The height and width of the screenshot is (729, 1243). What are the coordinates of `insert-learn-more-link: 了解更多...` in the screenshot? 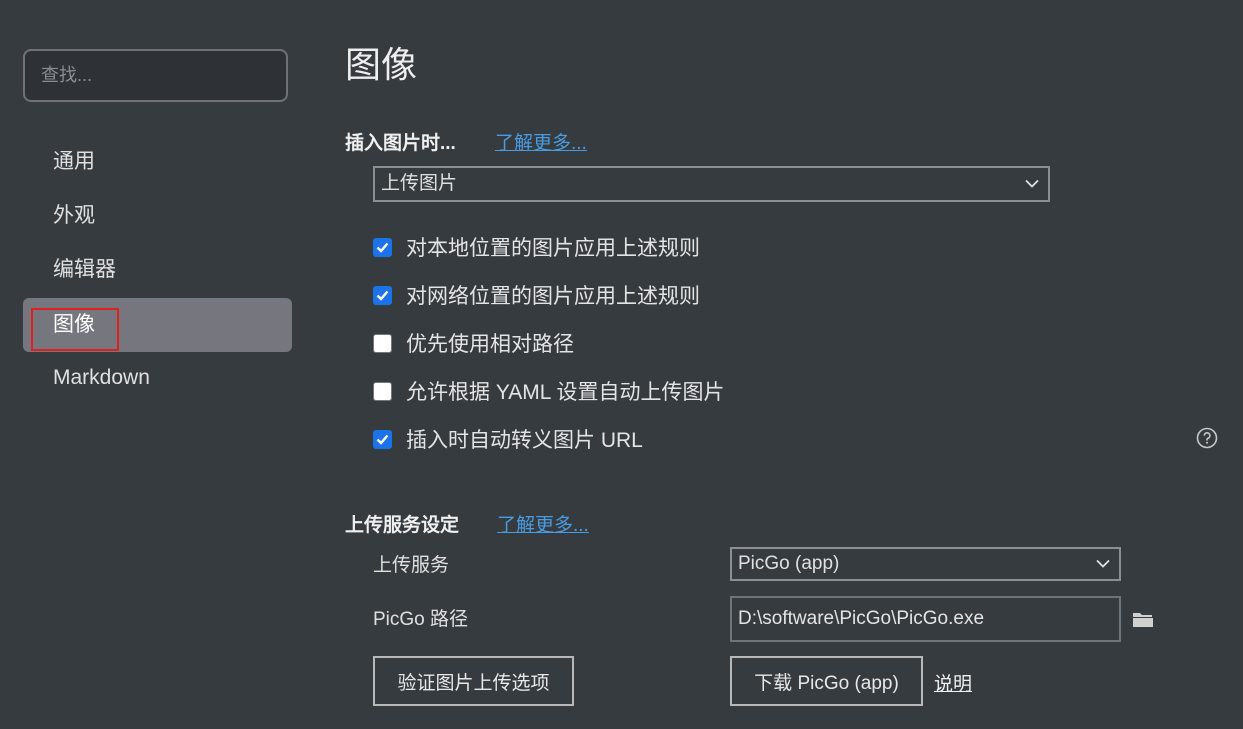 It's located at (541, 141).